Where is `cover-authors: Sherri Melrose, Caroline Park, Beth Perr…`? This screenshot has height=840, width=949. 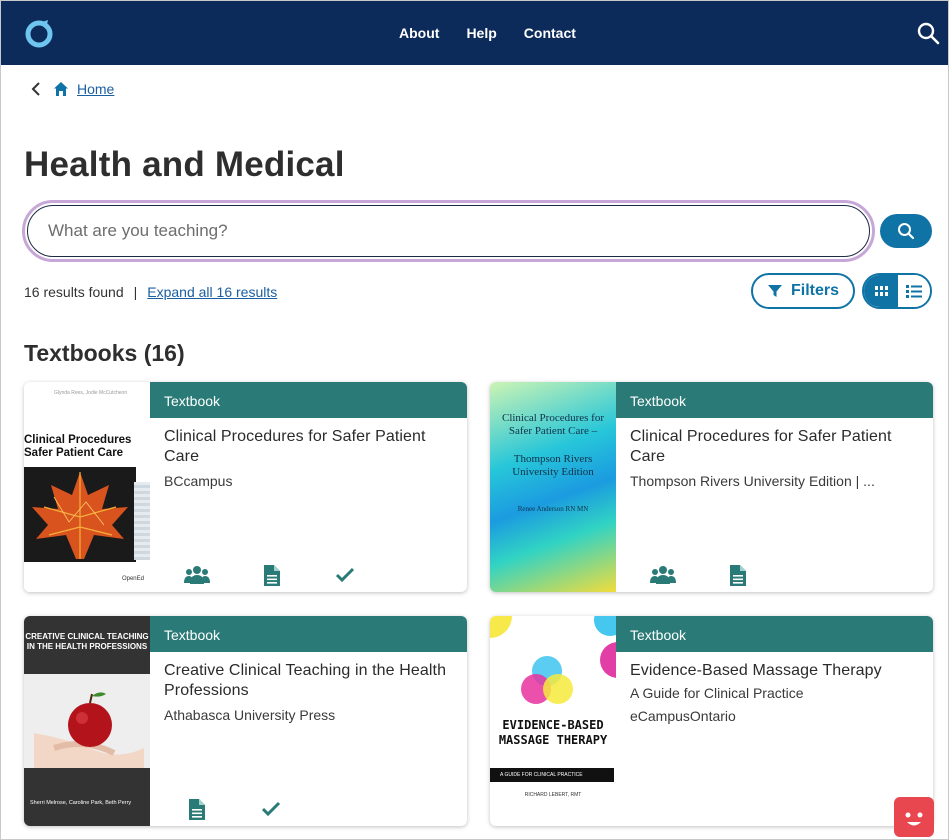
cover-authors: Sherri Melrose, Caroline Park, Beth Perr… is located at coordinates (87, 797).